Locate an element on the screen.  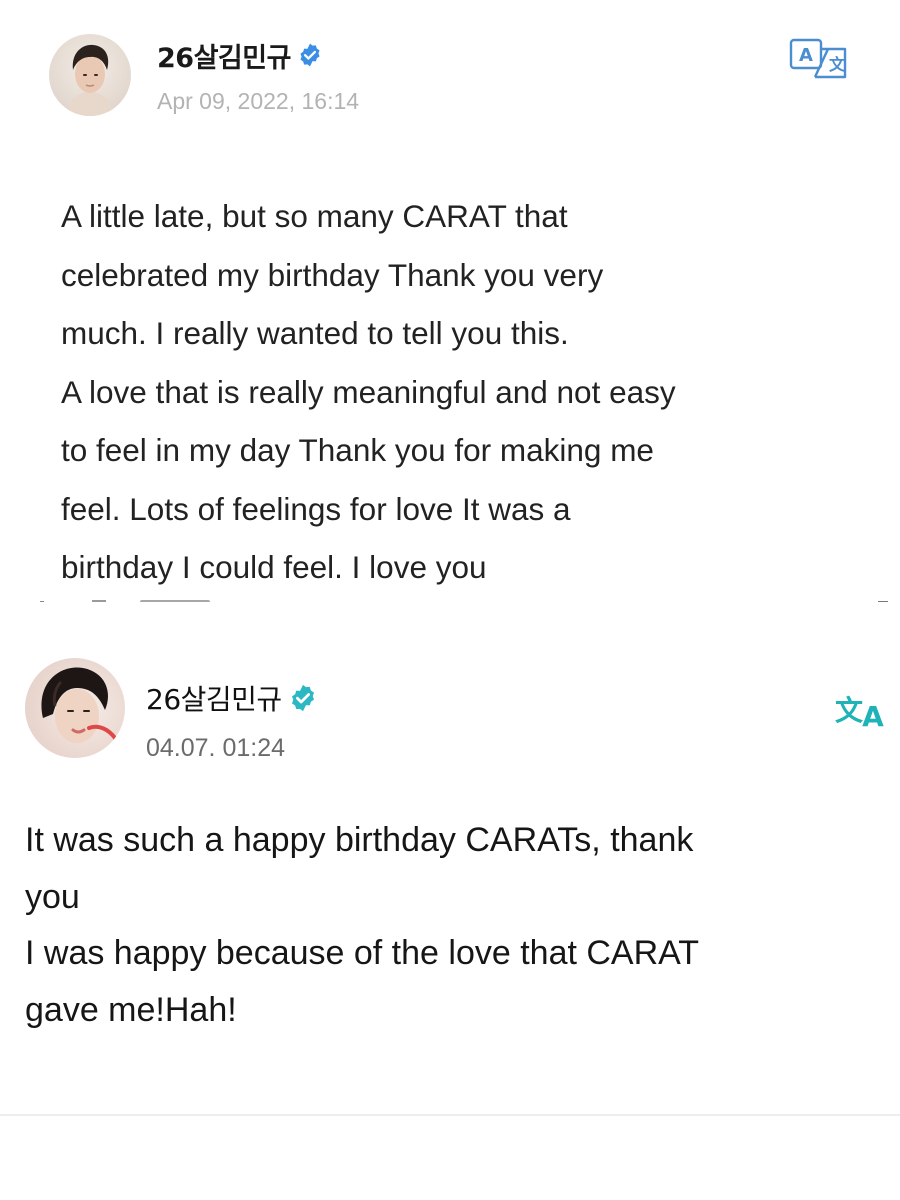
divider is located at coordinates (450, 1115).